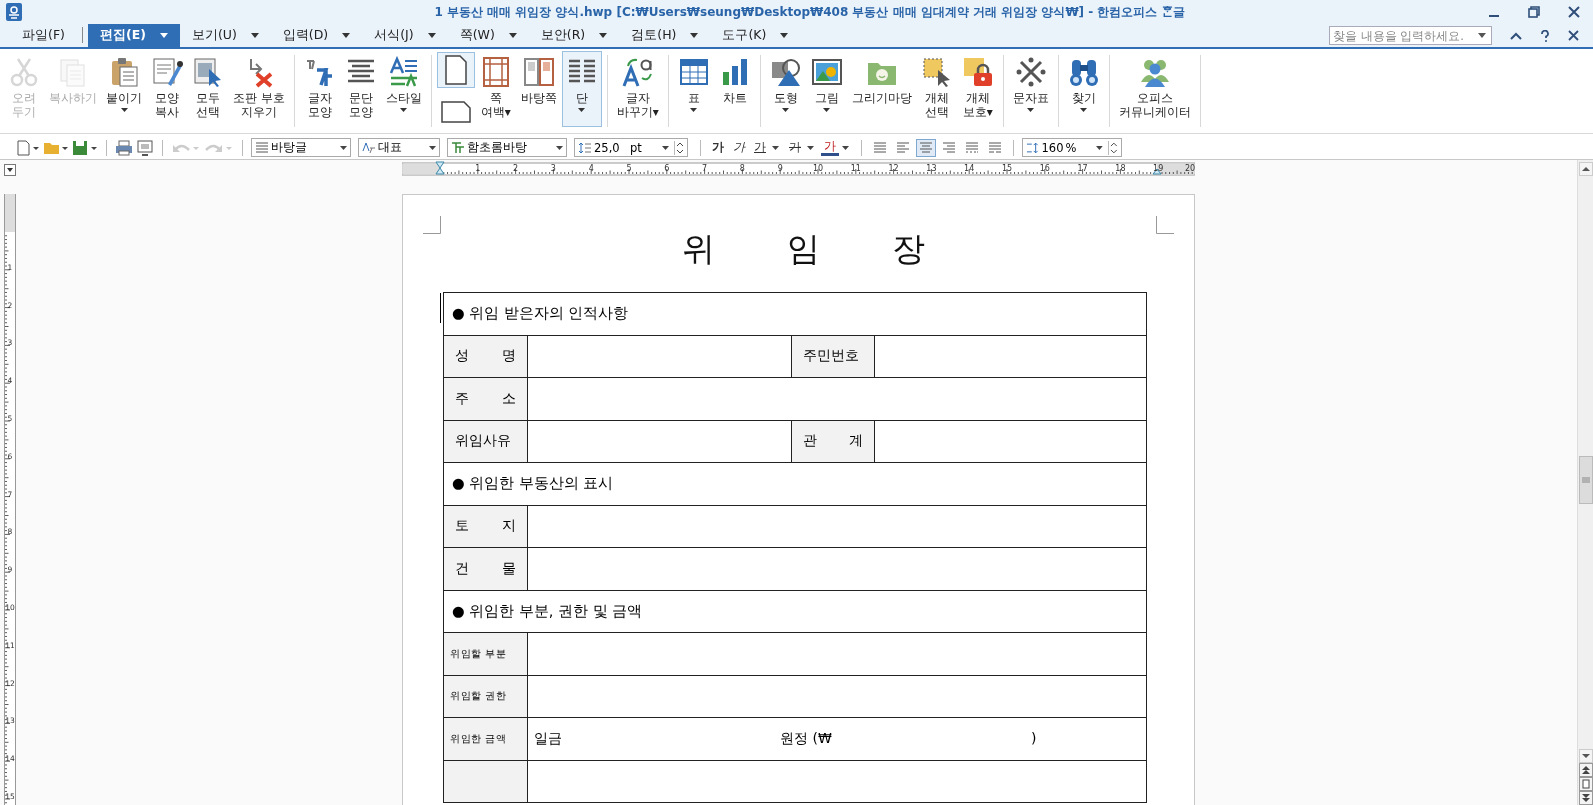 This screenshot has height=805, width=1593. What do you see at coordinates (826, 89) in the screenshot?
I see `ribbon-button: 그림` at bounding box center [826, 89].